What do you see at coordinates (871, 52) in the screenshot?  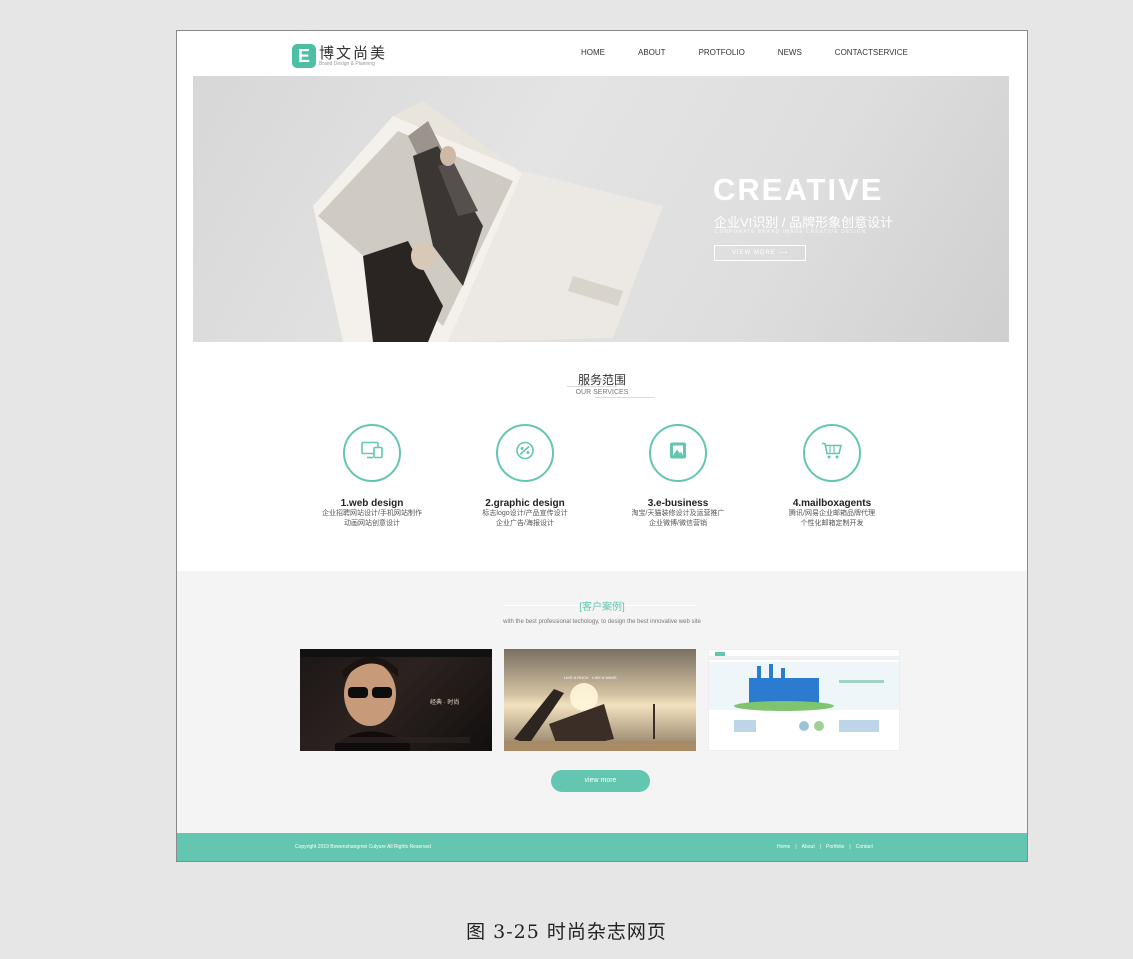 I see `nav-contact-service: CONTACTSERVICE` at bounding box center [871, 52].